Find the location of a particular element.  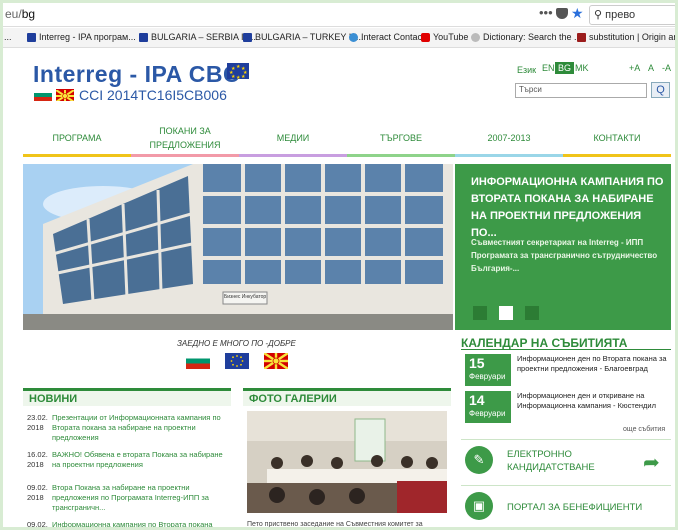

youtube-icon is located at coordinates (425, 37).